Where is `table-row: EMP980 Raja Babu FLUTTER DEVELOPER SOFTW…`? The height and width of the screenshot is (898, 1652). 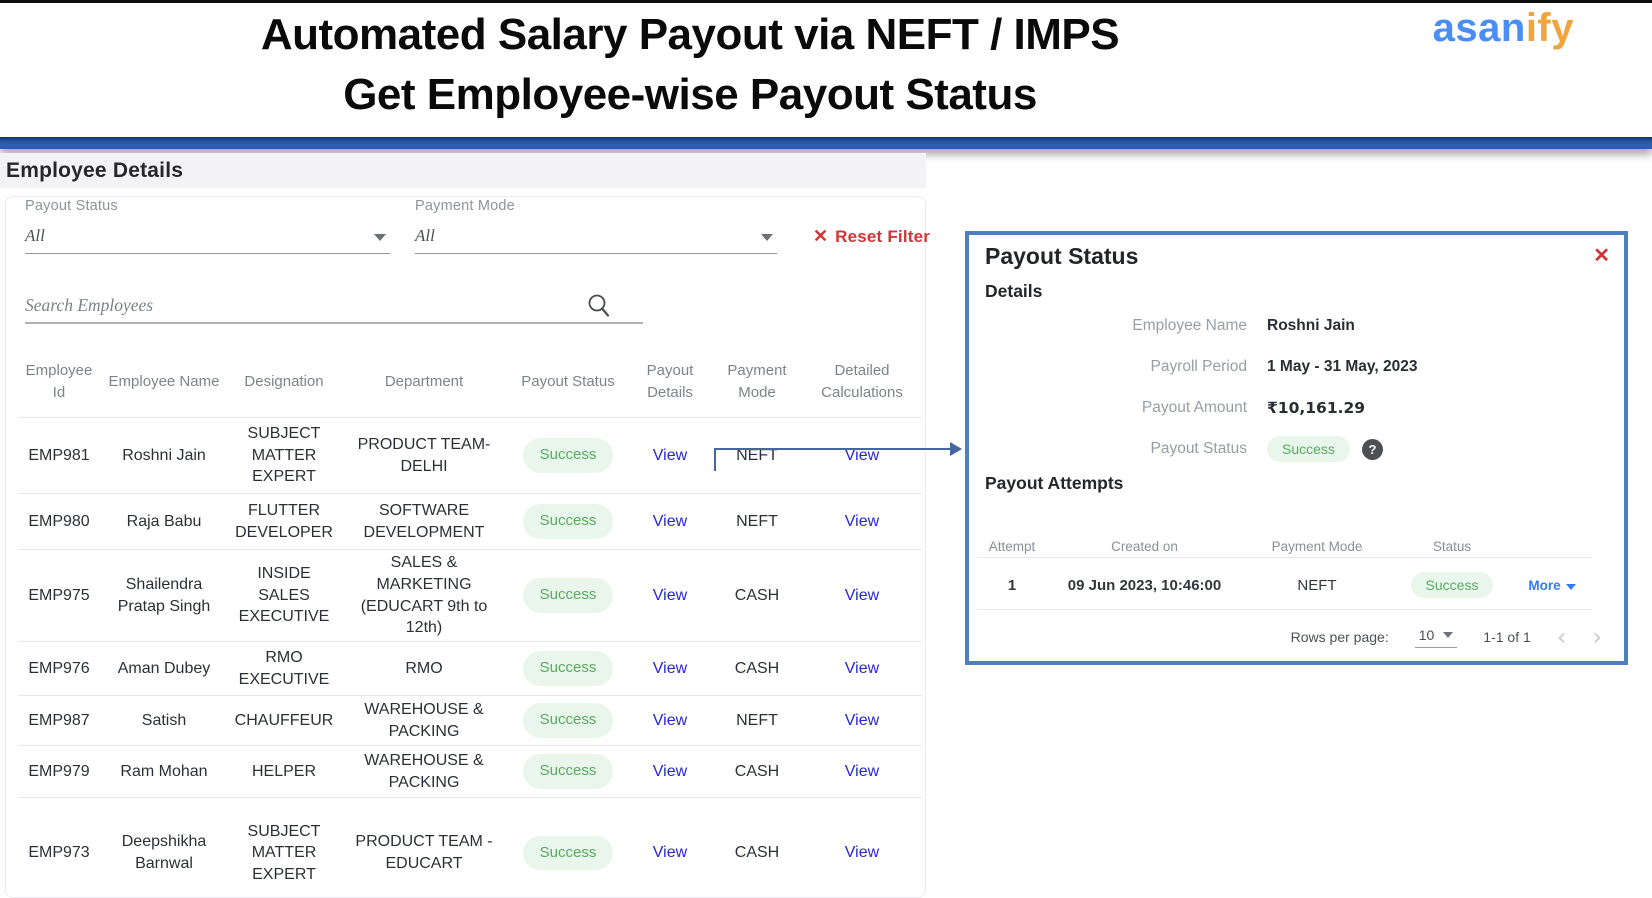 table-row: EMP980 Raja Babu FLUTTER DEVELOPER SOFTW… is located at coordinates (470, 522).